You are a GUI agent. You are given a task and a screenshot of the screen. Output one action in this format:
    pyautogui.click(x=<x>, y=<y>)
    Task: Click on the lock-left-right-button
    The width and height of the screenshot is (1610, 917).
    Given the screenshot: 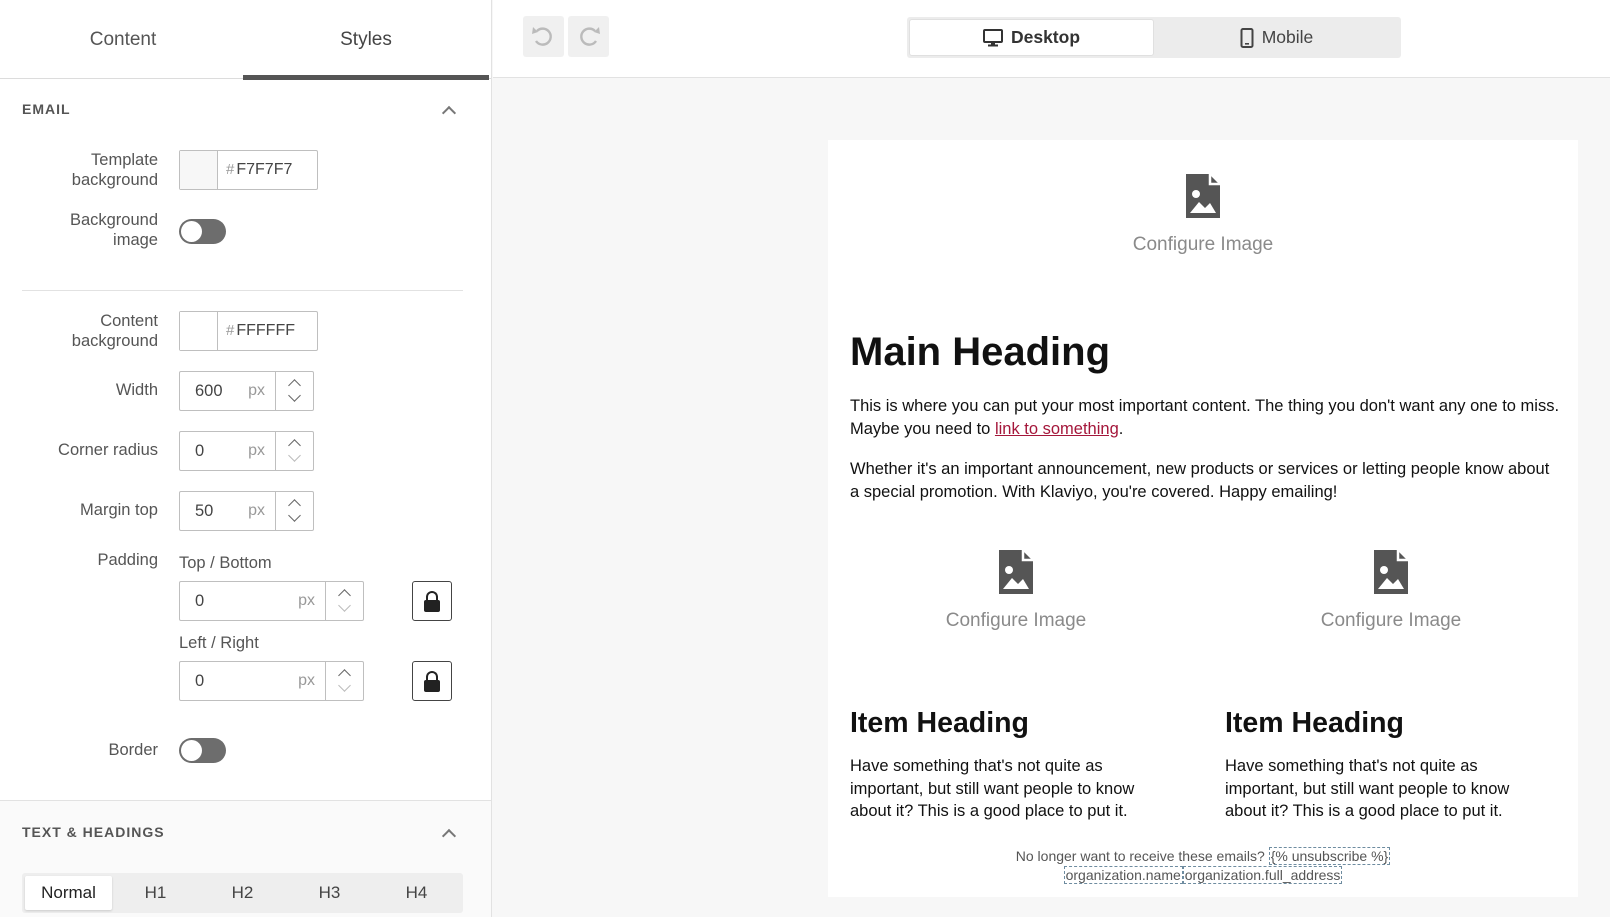 What is the action you would take?
    pyautogui.click(x=432, y=681)
    